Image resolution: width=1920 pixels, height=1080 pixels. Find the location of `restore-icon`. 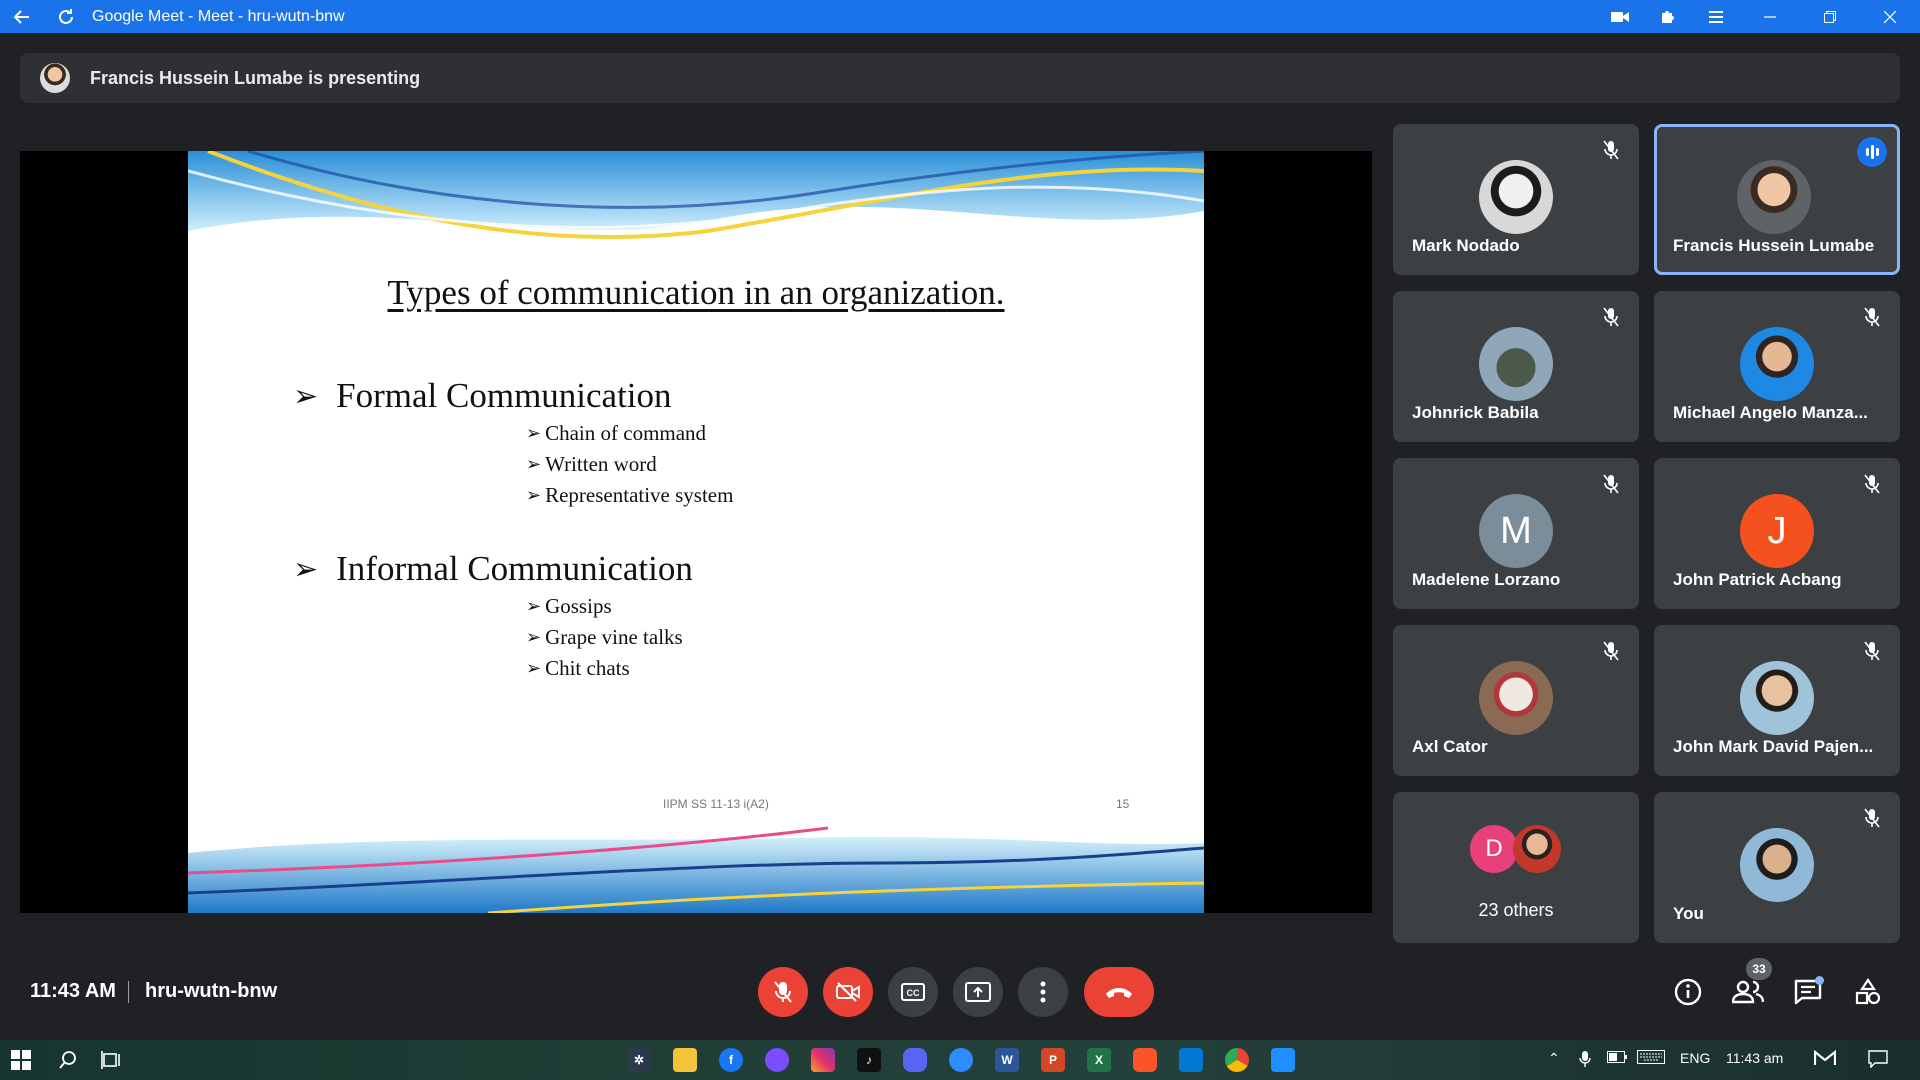

restore-icon is located at coordinates (1830, 16).